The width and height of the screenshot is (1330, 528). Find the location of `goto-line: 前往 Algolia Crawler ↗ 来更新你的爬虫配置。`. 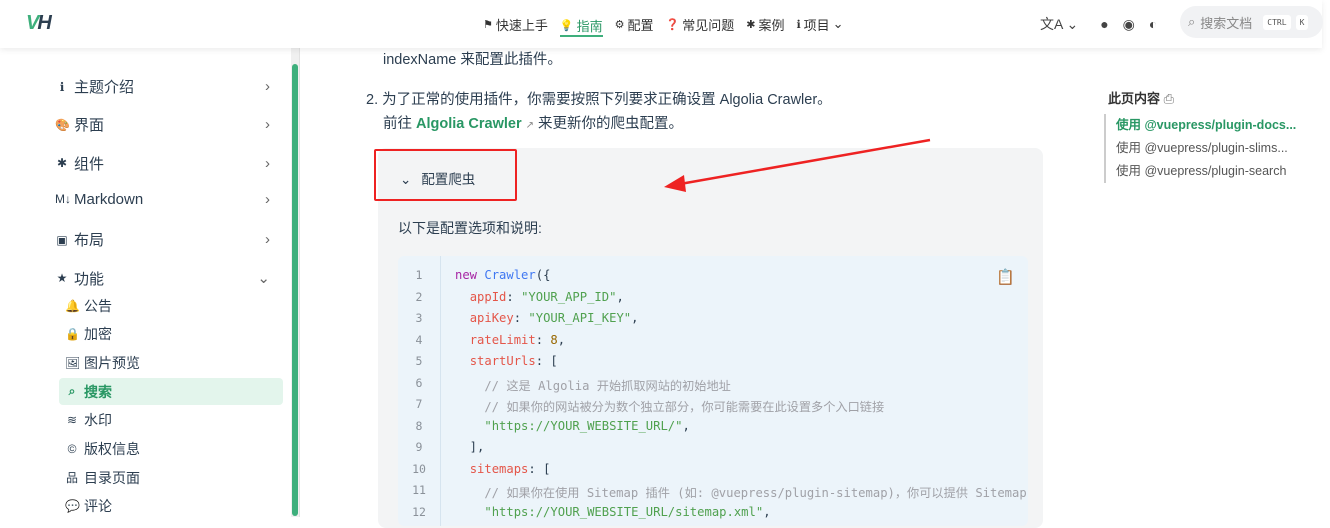

goto-line: 前往 Algolia Crawler ↗ 来更新你的爬虫配置。 is located at coordinates (533, 122).